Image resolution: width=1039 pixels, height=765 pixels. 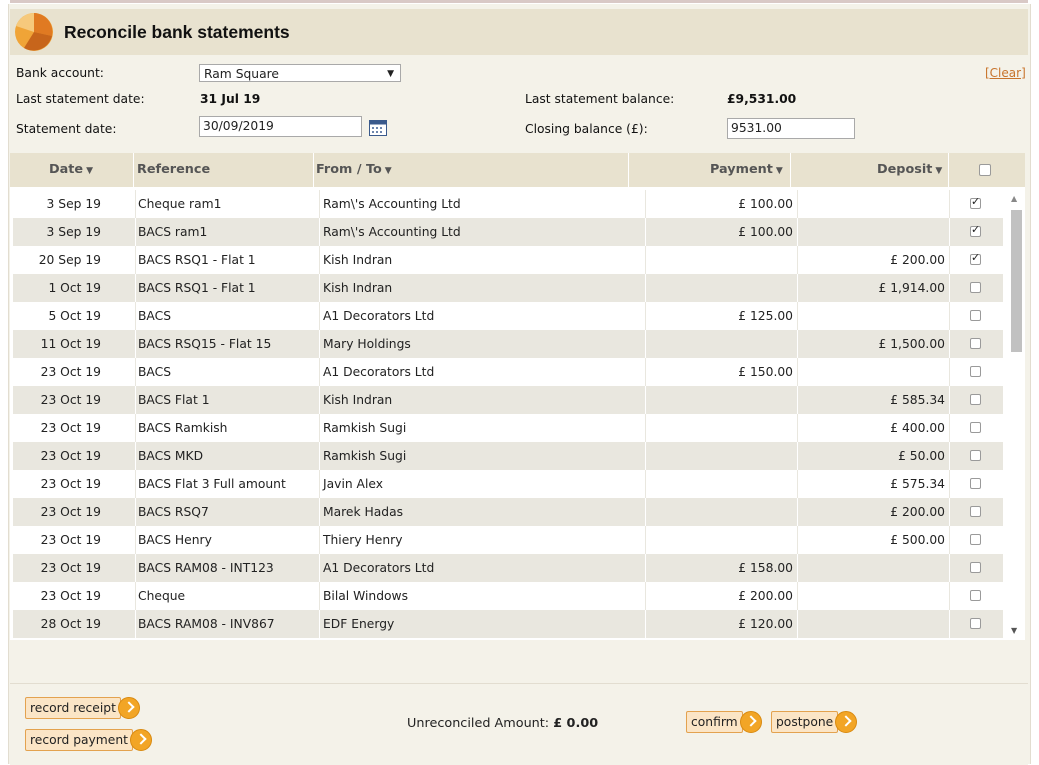 I want to click on cell-reference: BACS RAM08 - INV867, so click(x=206, y=624).